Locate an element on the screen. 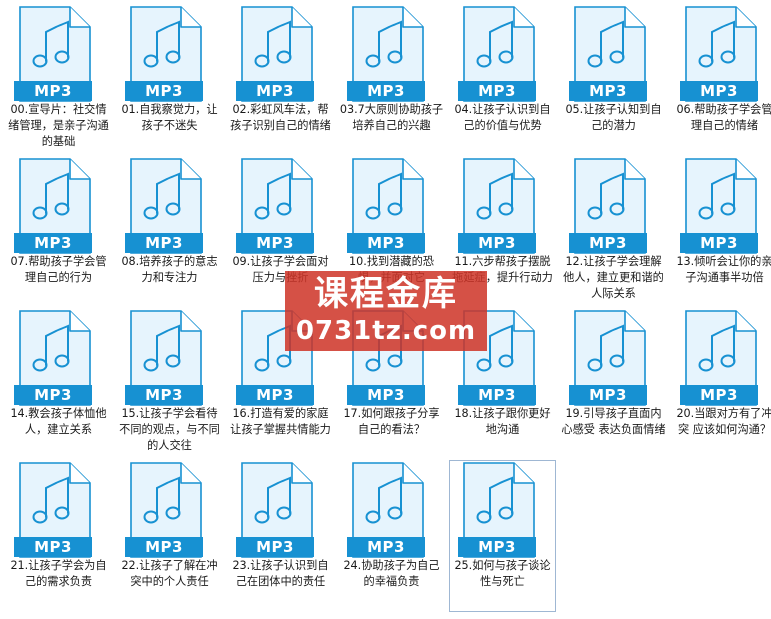 Image resolution: width=771 pixels, height=619 pixels. file-name: 07.帮助孩子学会管理自己的行为 is located at coordinates (58, 269).